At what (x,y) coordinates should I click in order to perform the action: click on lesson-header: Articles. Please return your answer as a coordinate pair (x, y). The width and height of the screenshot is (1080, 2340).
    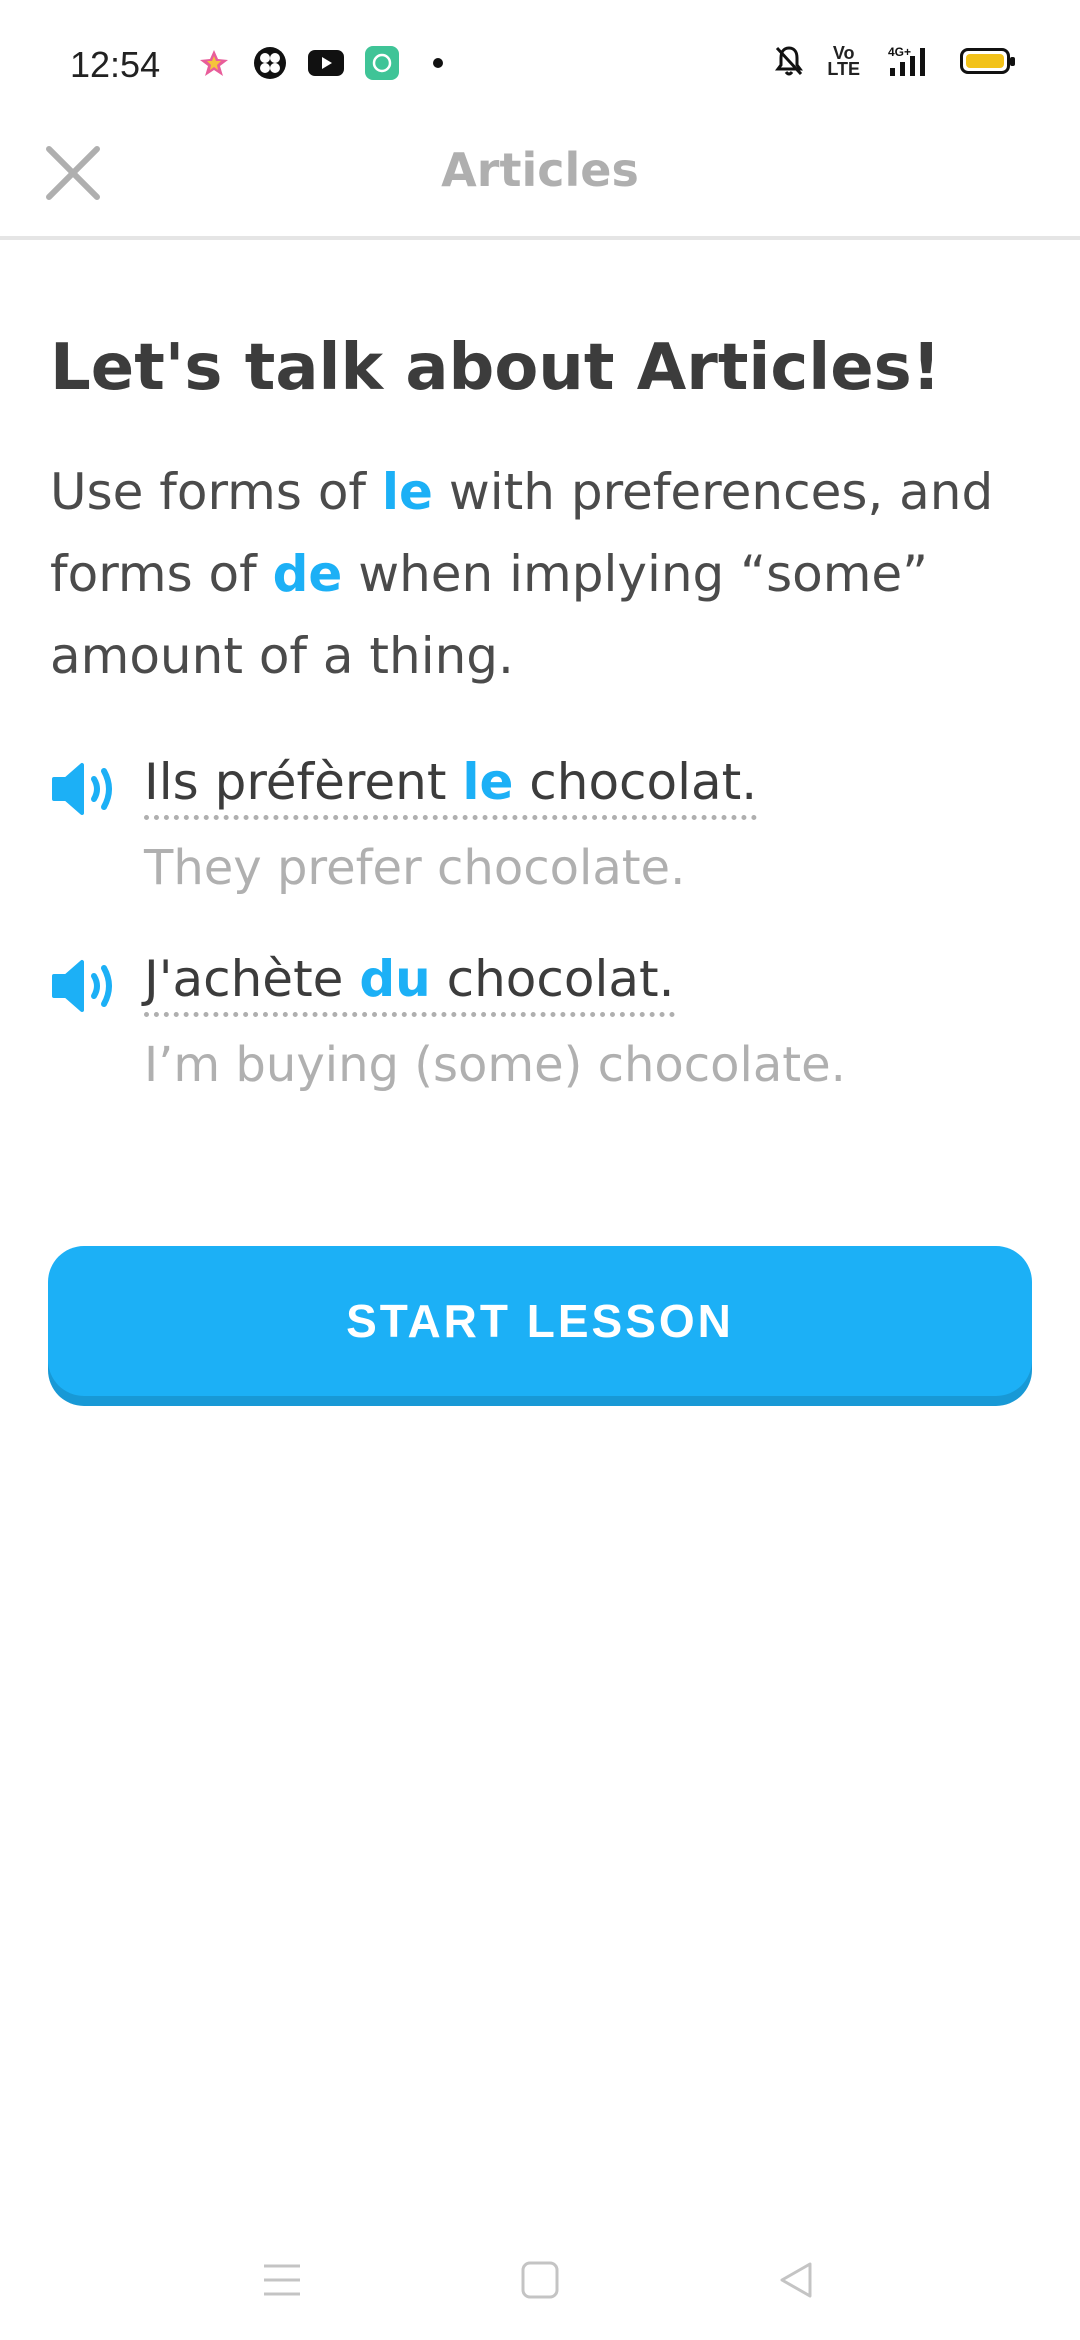
    Looking at the image, I should click on (540, 185).